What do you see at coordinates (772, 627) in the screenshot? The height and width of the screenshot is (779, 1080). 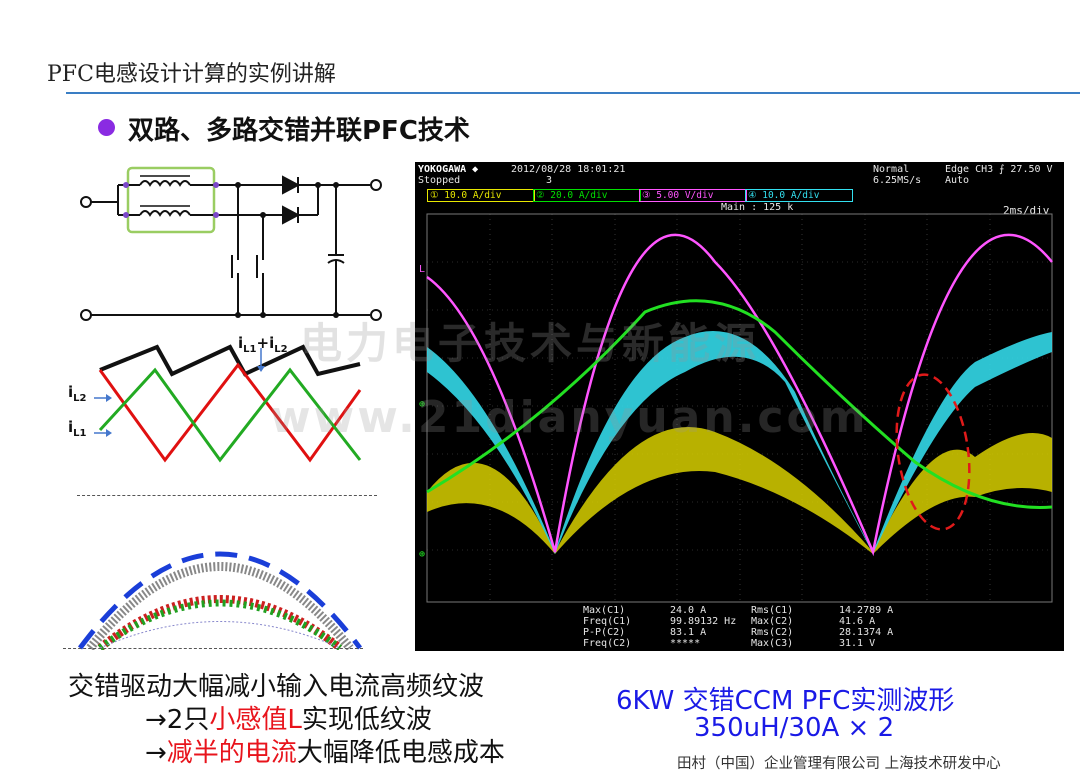 I see `meas-col3: Rms(C1) Max(C2) Rms(C2) Max(C3)` at bounding box center [772, 627].